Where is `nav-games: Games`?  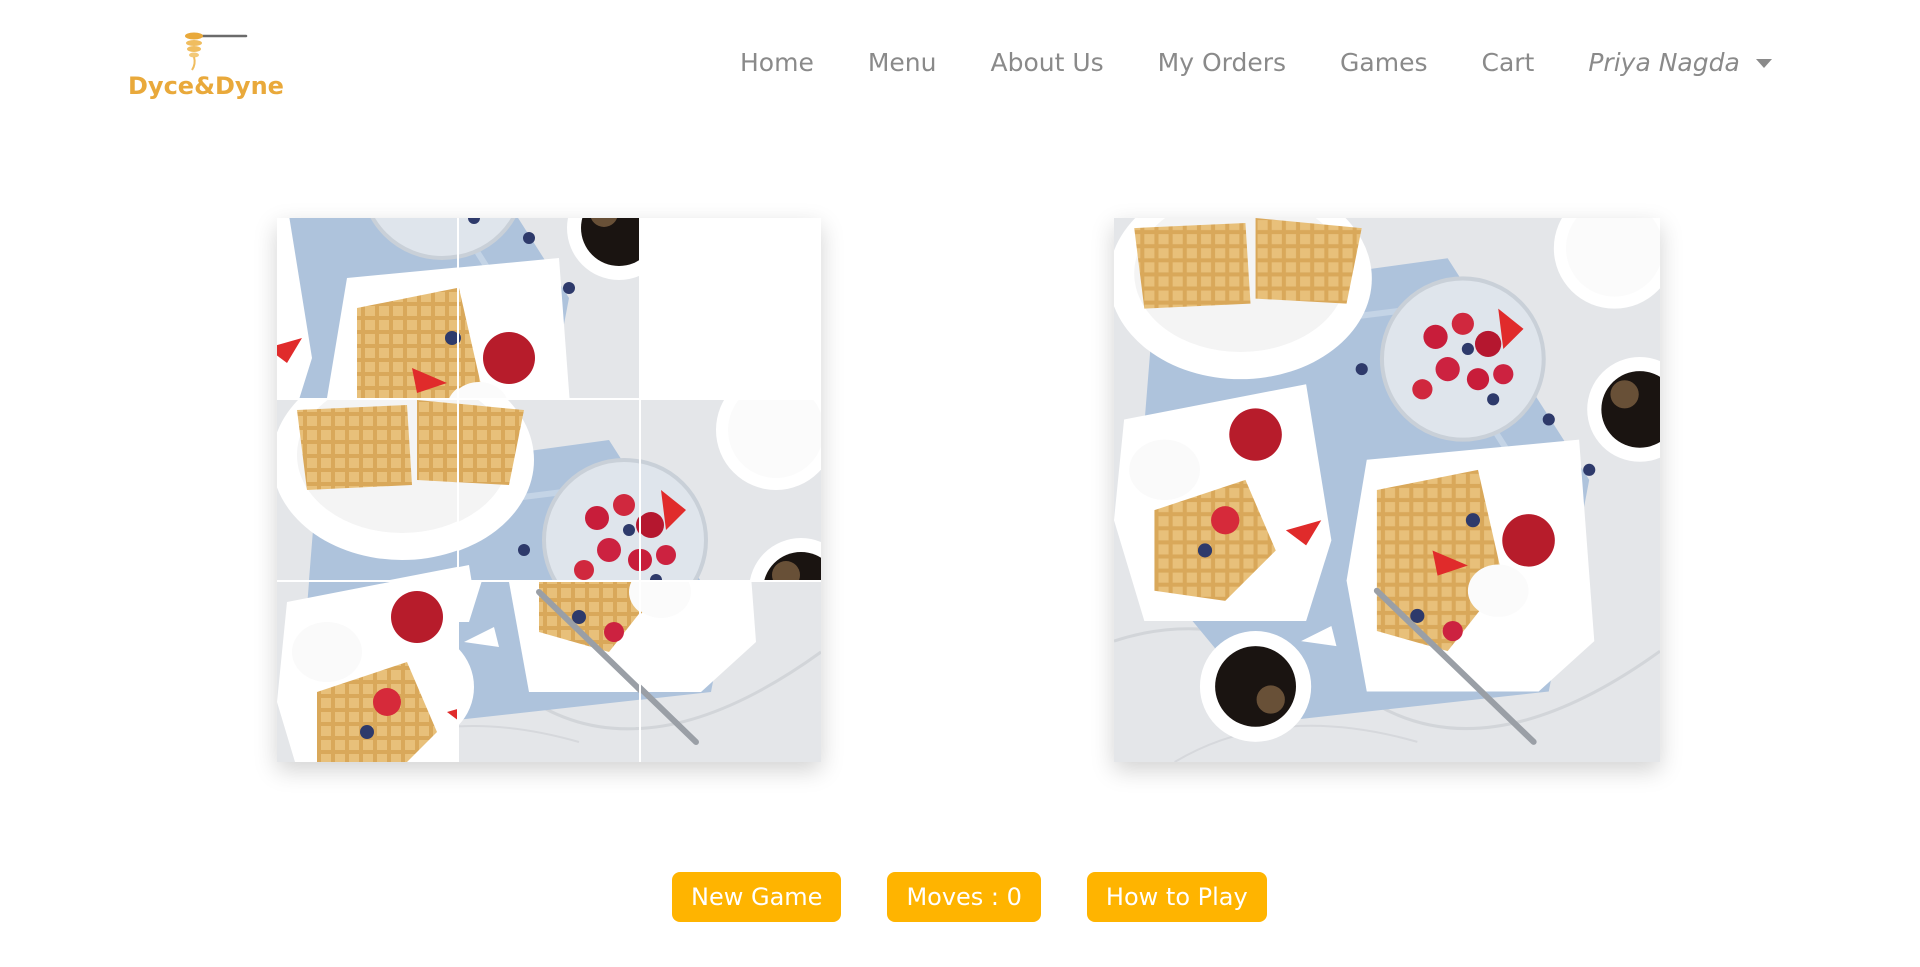 nav-games: Games is located at coordinates (1383, 62).